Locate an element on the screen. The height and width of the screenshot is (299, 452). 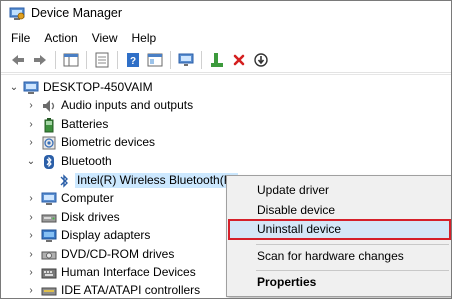
scan-computer-button is located at coordinates (186, 60).